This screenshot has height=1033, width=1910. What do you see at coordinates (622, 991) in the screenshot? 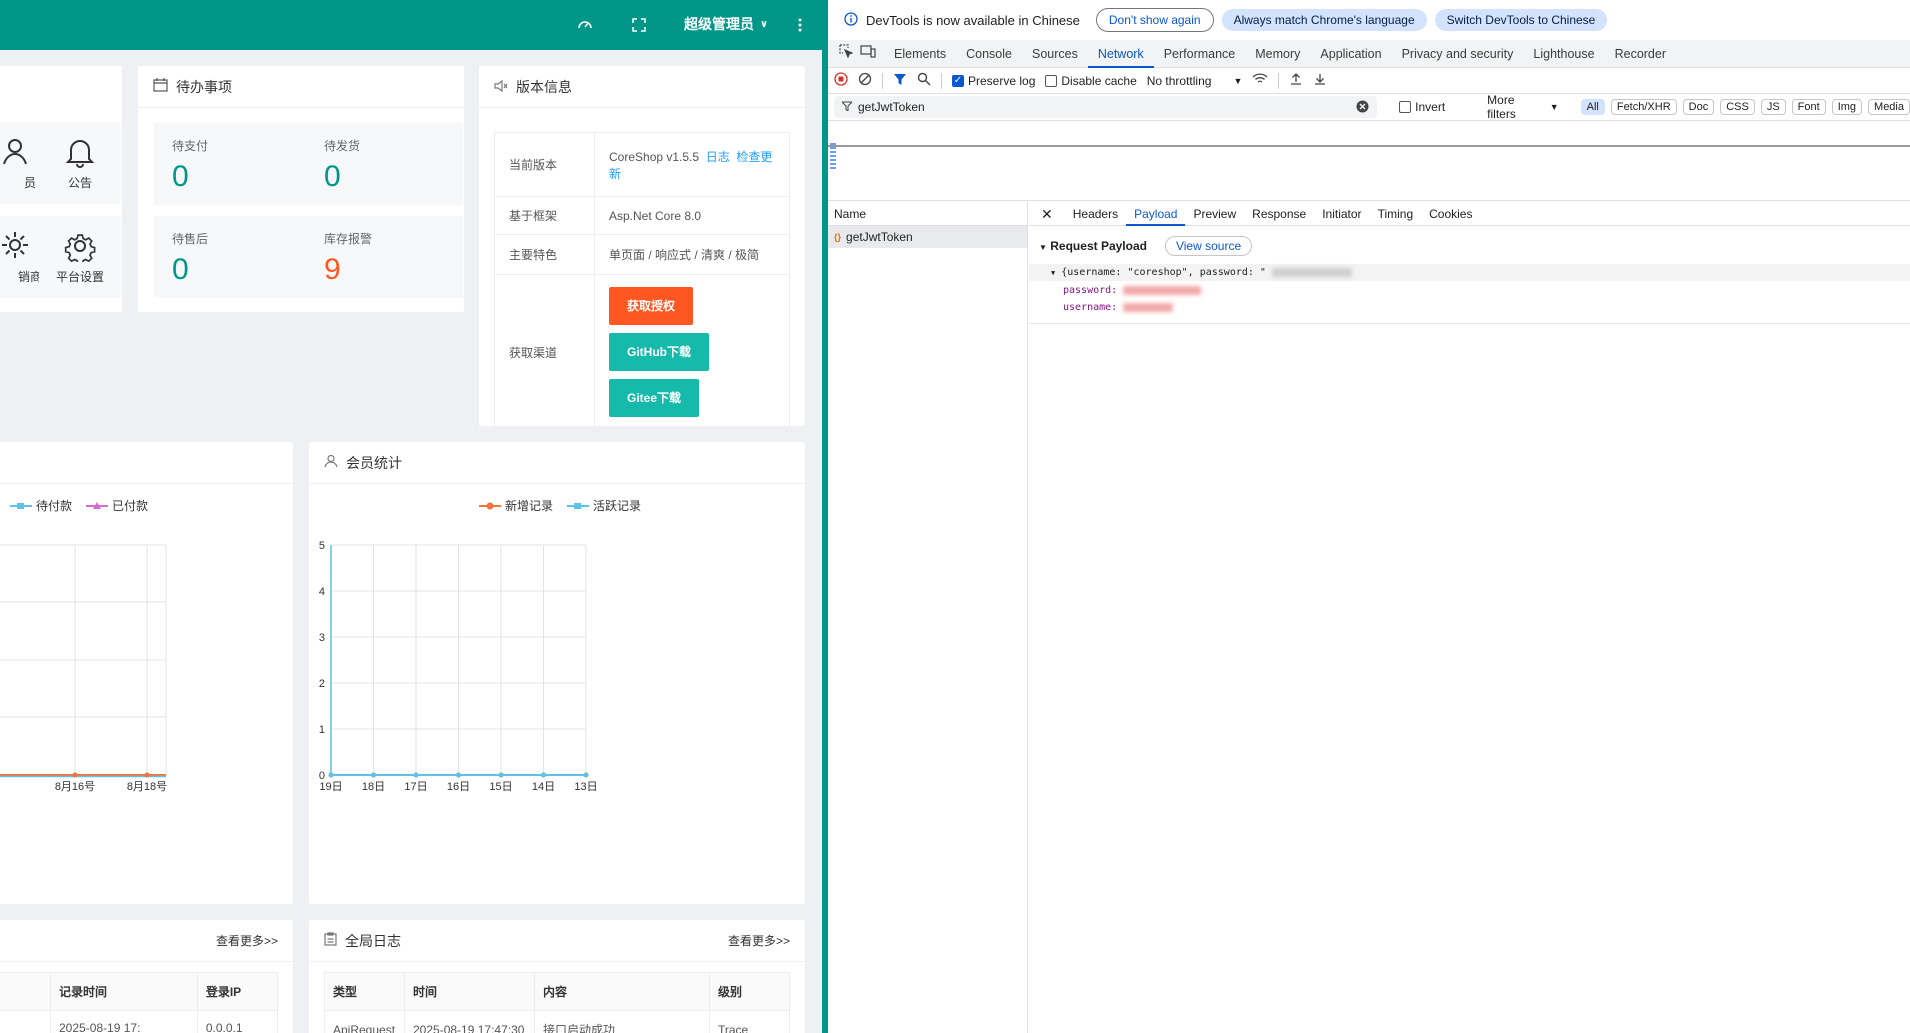
I see `table-header: 内容` at bounding box center [622, 991].